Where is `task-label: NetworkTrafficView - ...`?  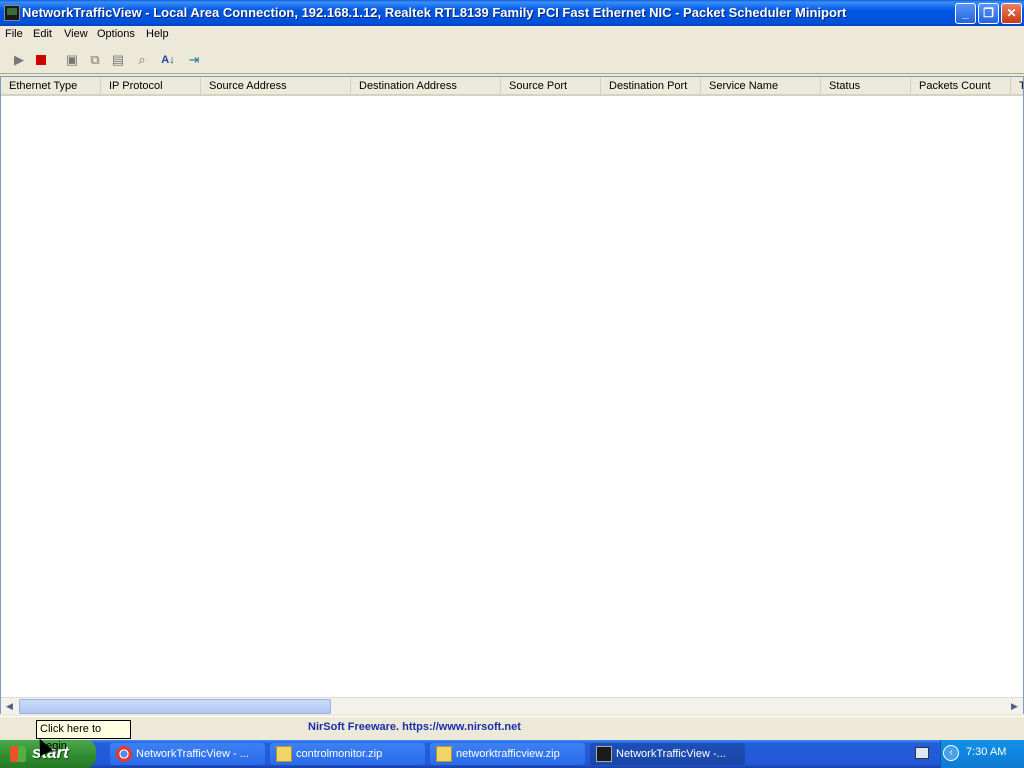
task-label: NetworkTrafficView - ... is located at coordinates (192, 754).